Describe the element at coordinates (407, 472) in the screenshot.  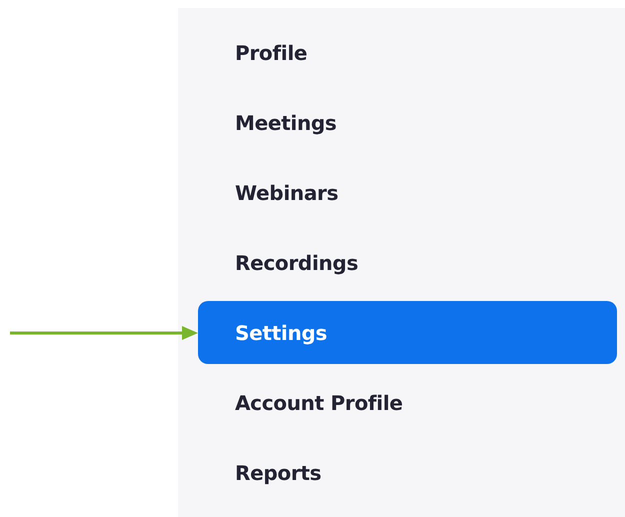
I see `sidebar-item: Reports` at that location.